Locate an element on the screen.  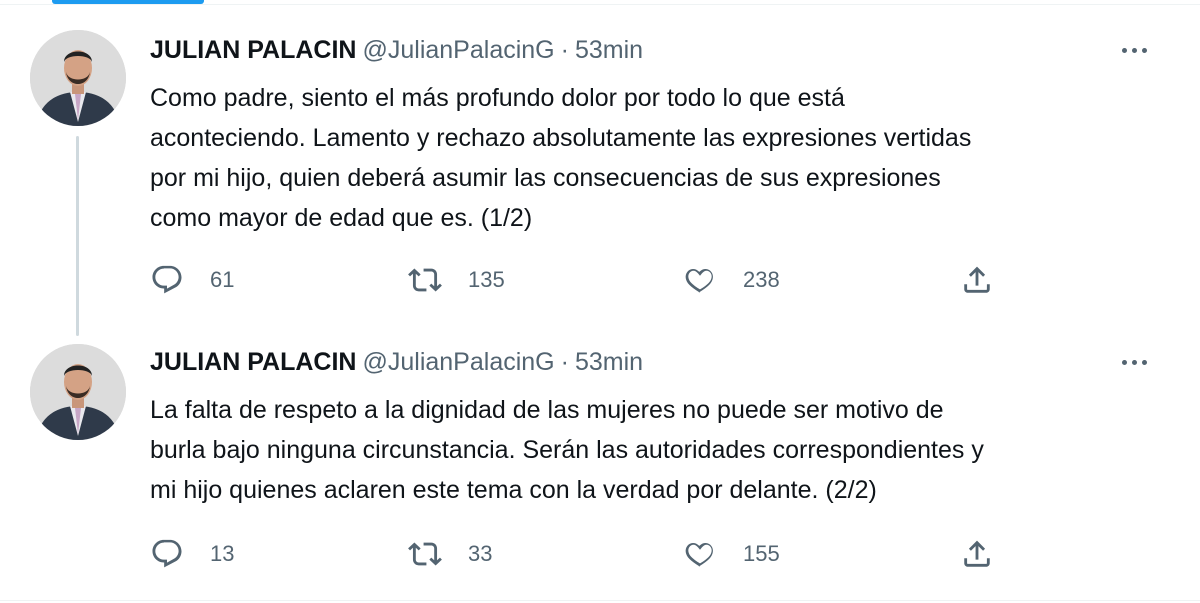
reply-count: 13 is located at coordinates (222, 553).